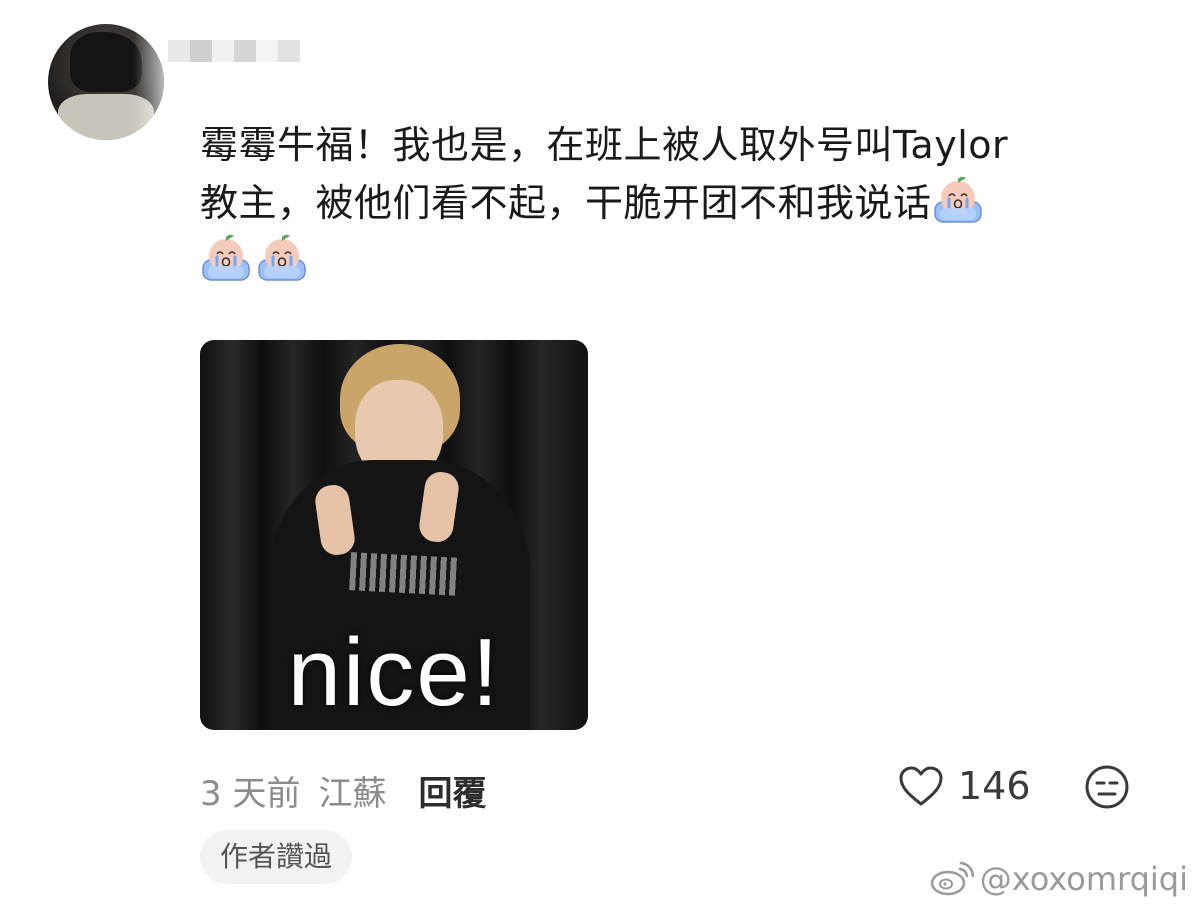 This screenshot has width=1200, height=908. I want to click on neutral-face-icon, so click(1107, 787).